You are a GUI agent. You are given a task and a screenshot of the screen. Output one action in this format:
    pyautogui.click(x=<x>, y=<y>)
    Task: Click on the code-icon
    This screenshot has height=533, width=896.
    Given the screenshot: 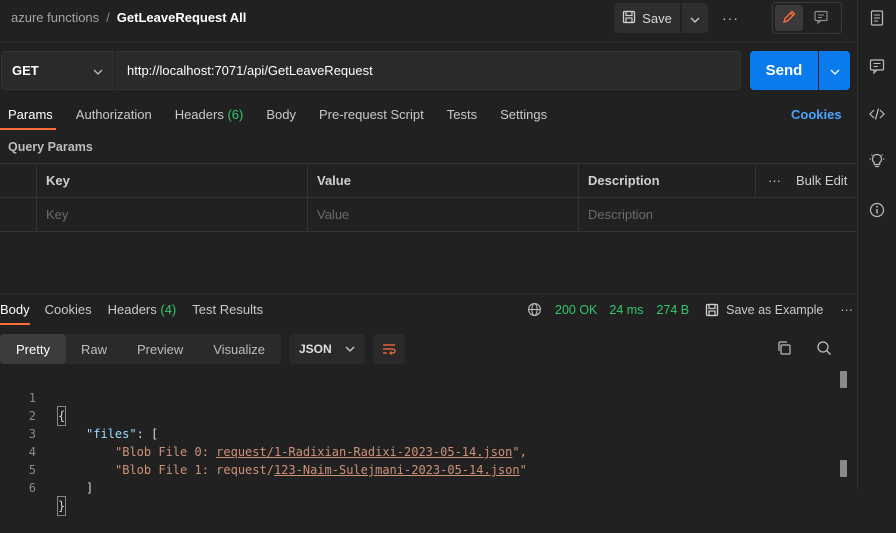 What is the action you would take?
    pyautogui.click(x=877, y=115)
    